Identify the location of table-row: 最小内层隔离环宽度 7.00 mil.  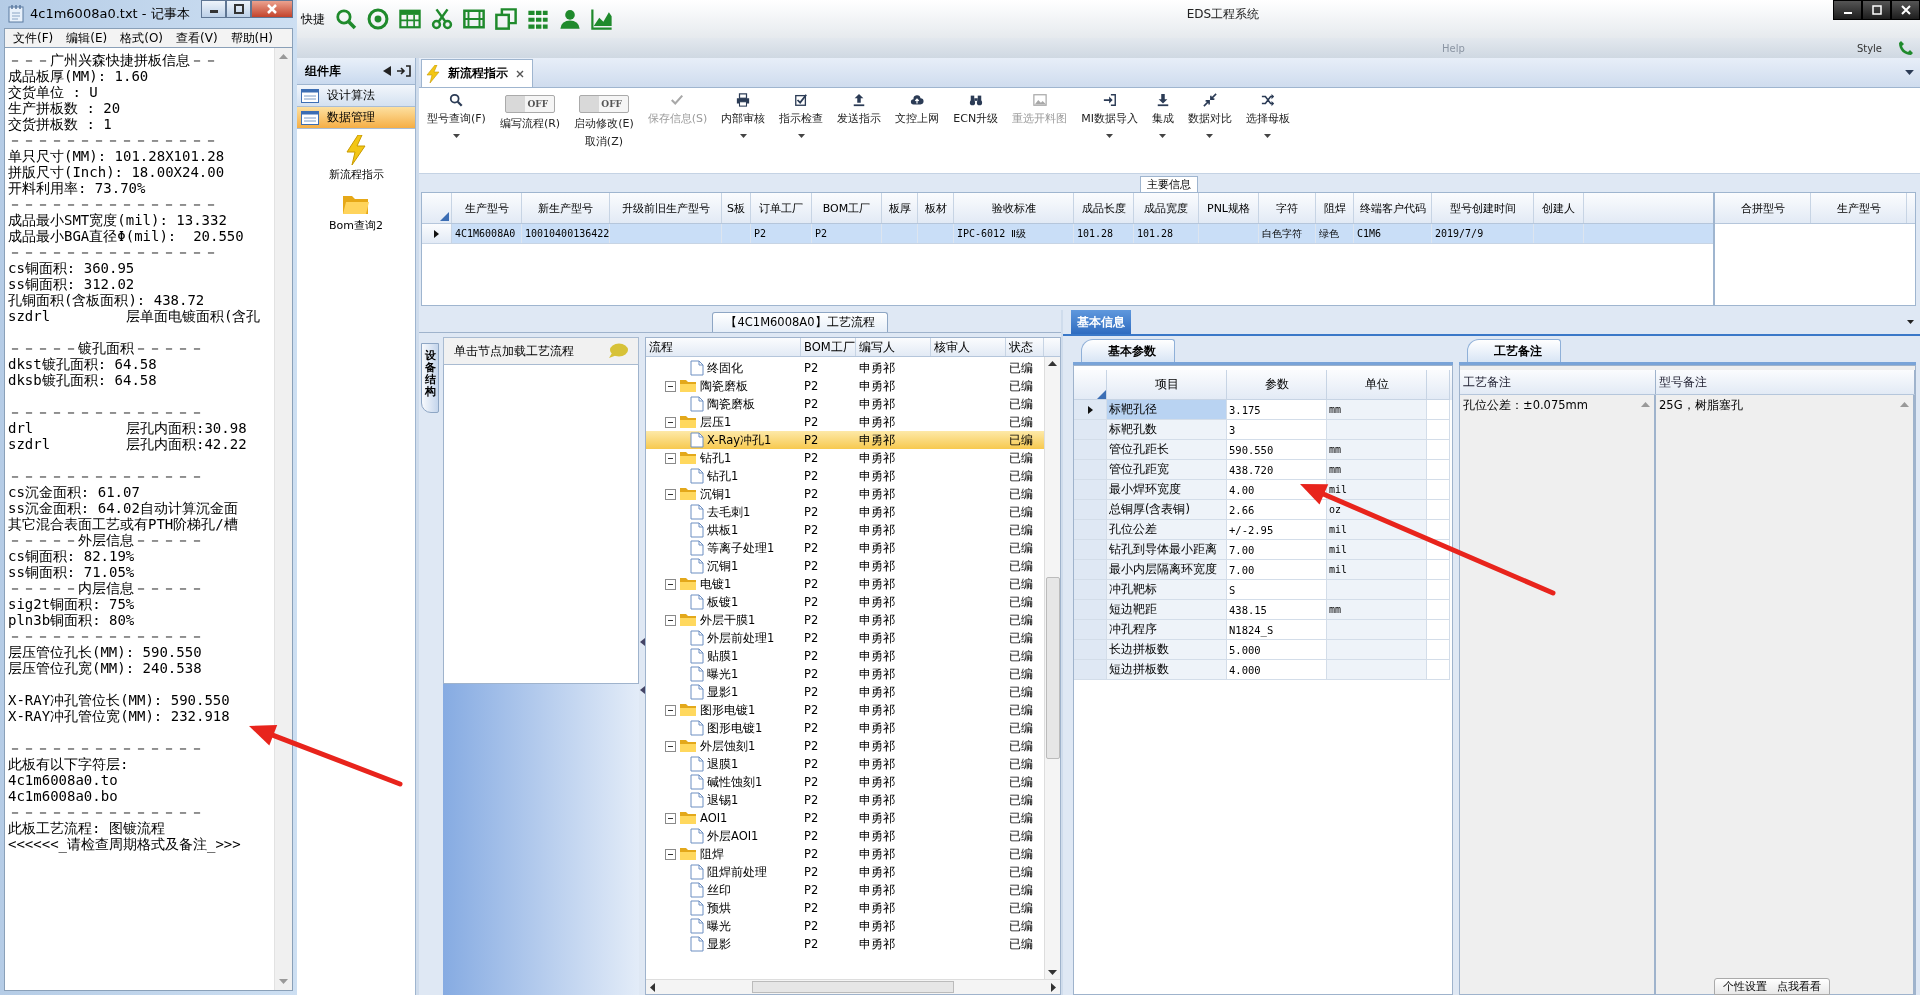
(1263, 570).